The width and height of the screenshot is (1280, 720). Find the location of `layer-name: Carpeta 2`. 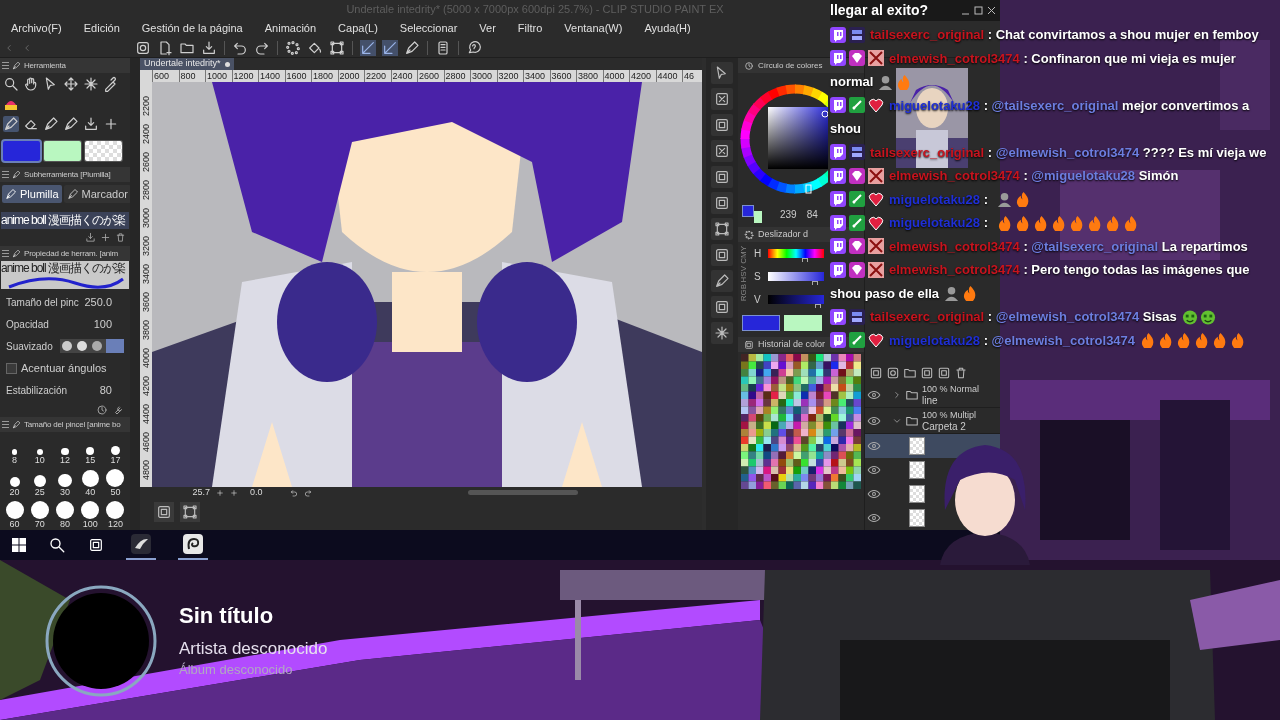

layer-name: Carpeta 2 is located at coordinates (949, 426).